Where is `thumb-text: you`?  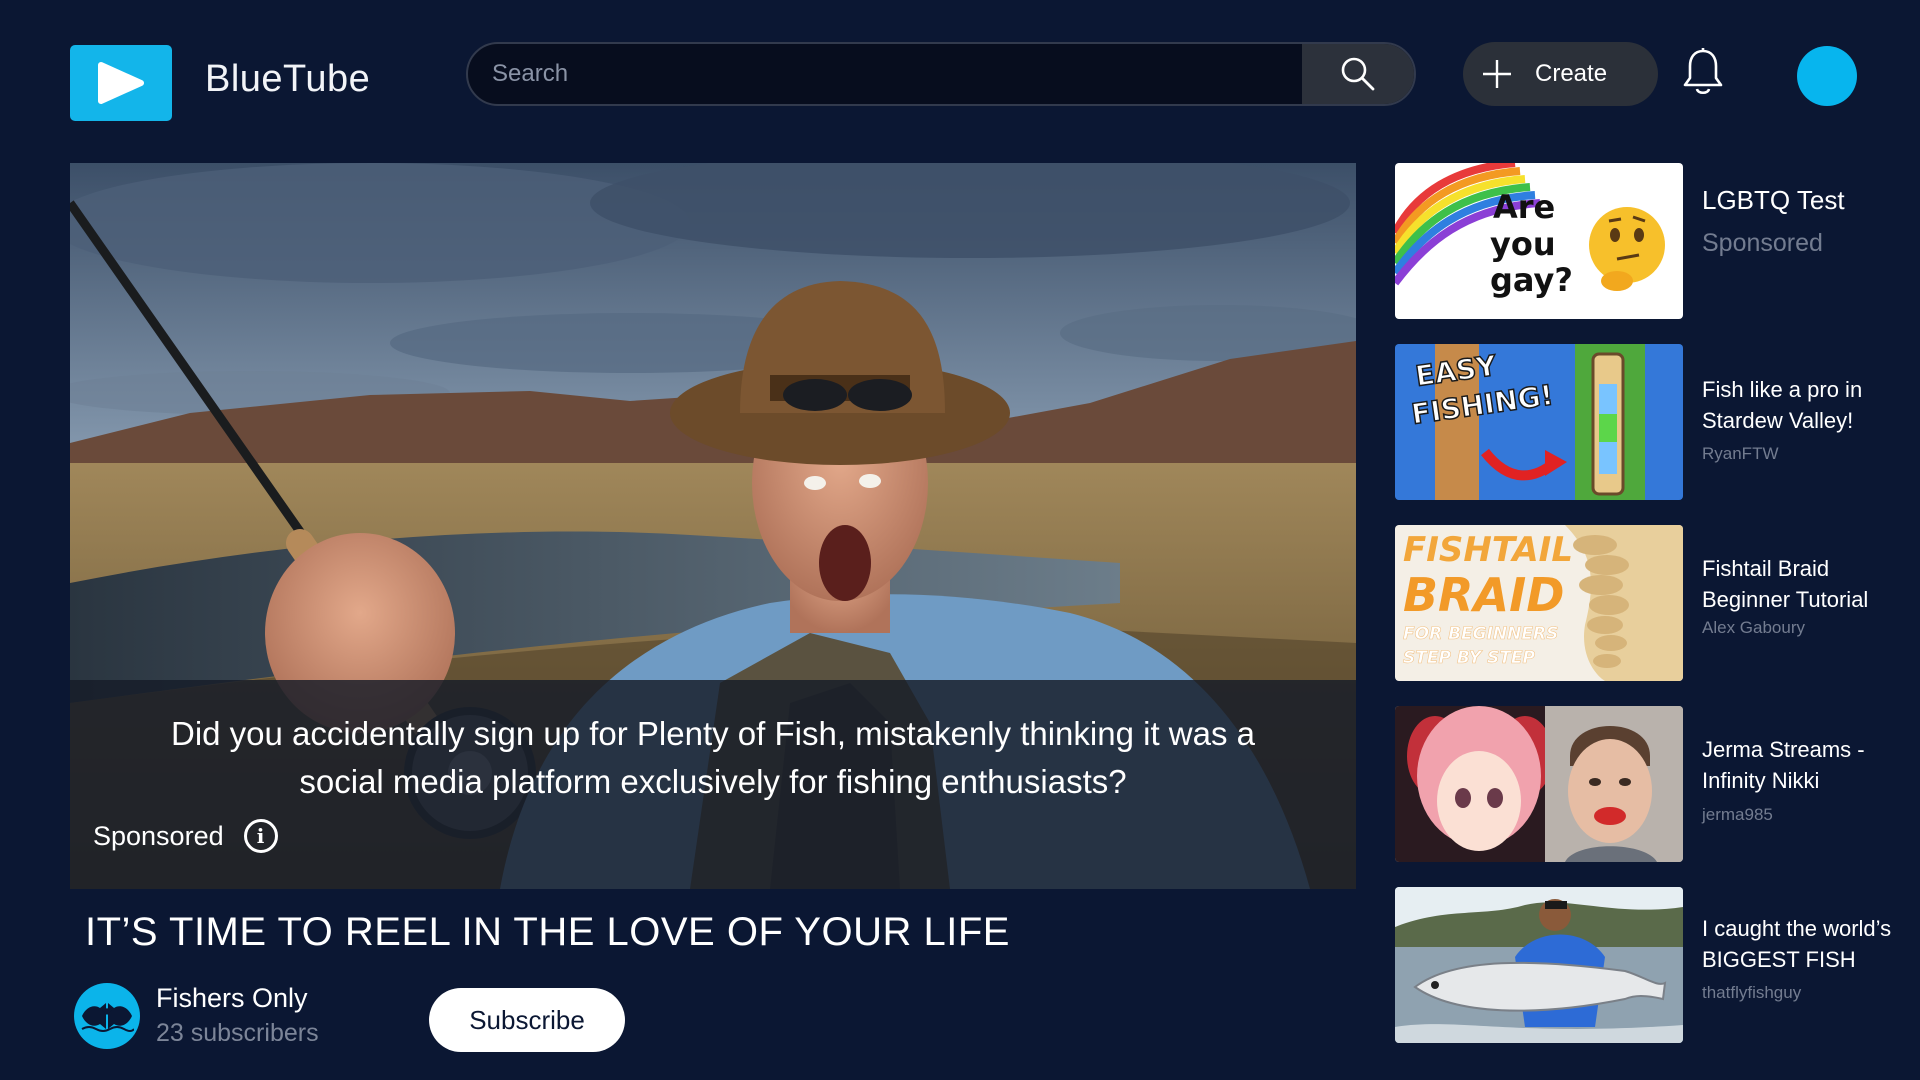 thumb-text: you is located at coordinates (1523, 244).